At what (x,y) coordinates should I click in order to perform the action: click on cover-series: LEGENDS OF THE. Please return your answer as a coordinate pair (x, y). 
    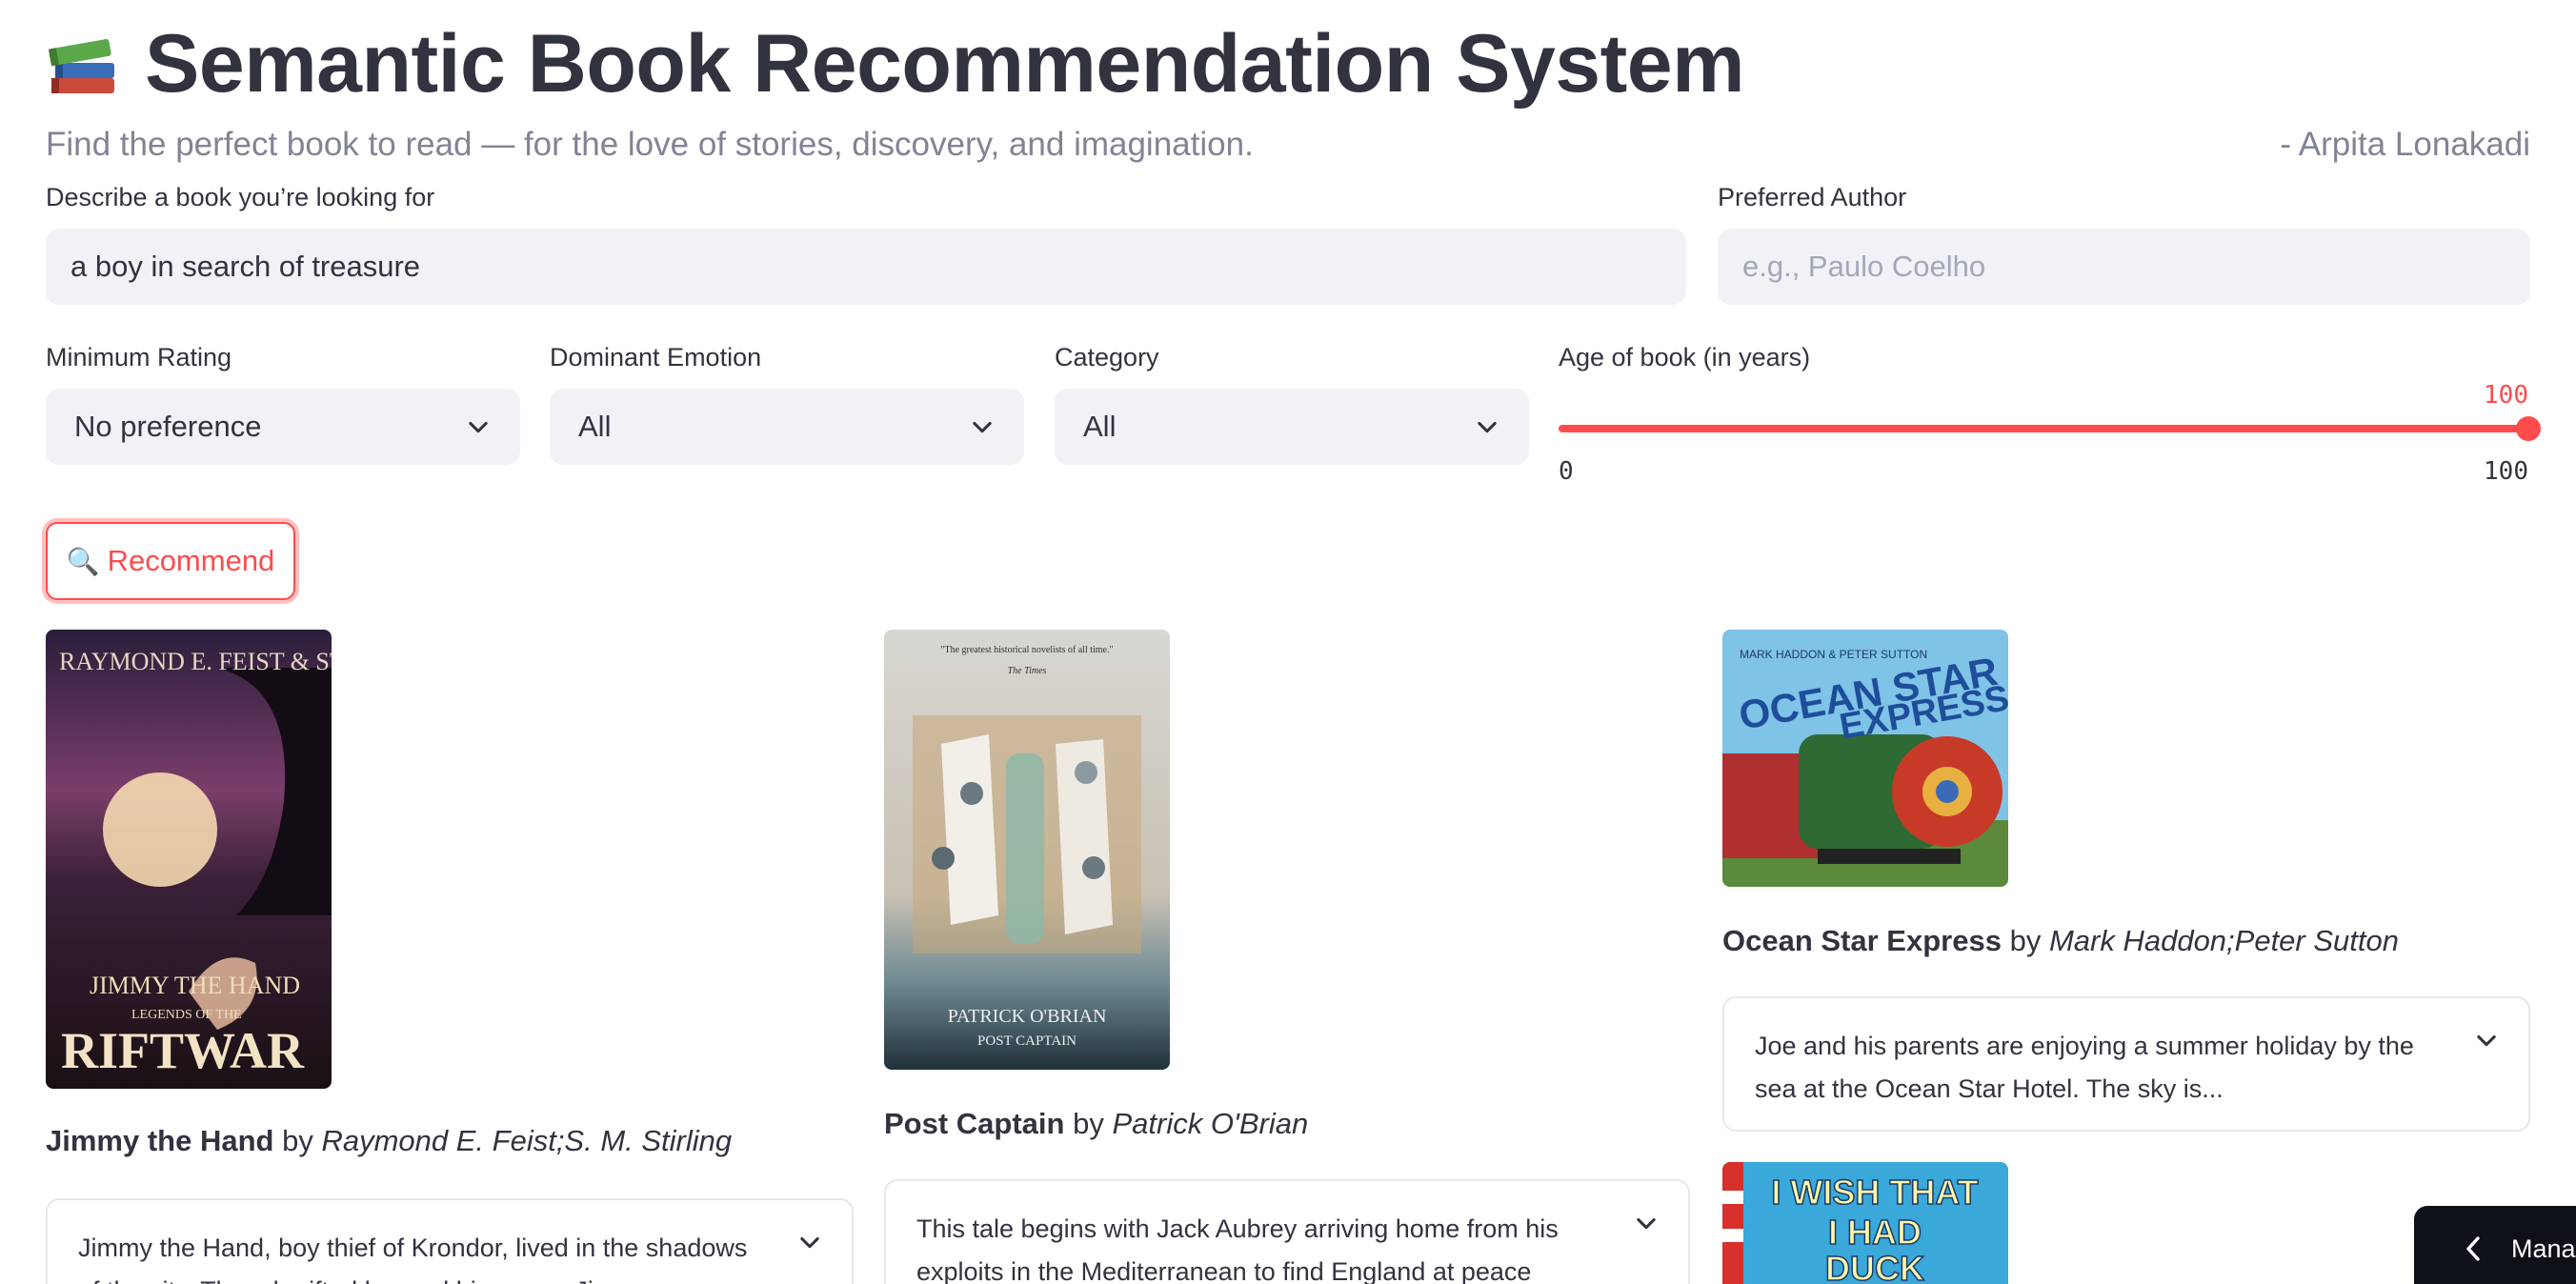
    Looking at the image, I should click on (187, 1015).